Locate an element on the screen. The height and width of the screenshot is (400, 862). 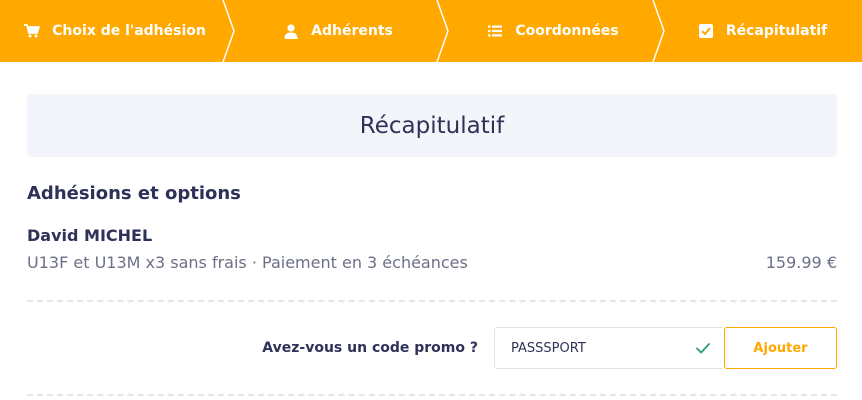
cart-icon is located at coordinates (32, 31).